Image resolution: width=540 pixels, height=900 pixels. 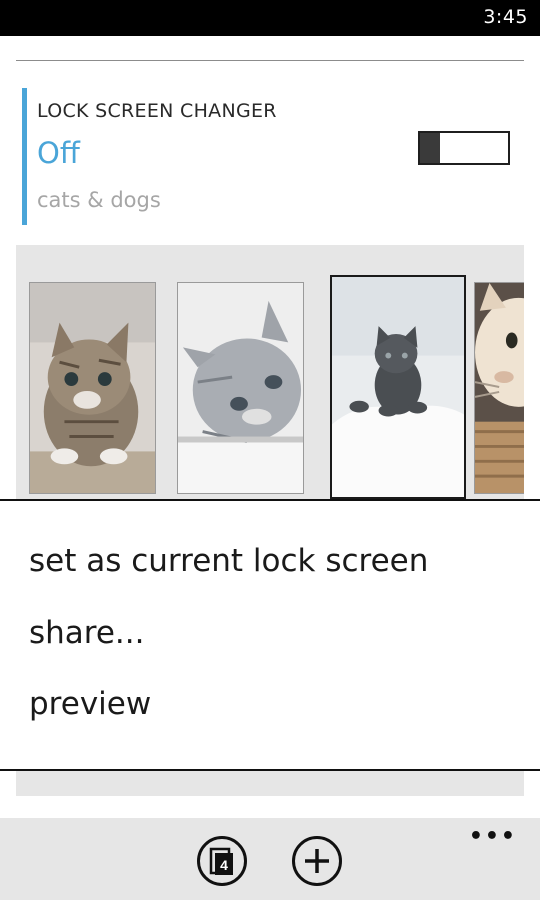 I want to click on menu-item-preview: preview, so click(x=90, y=704).